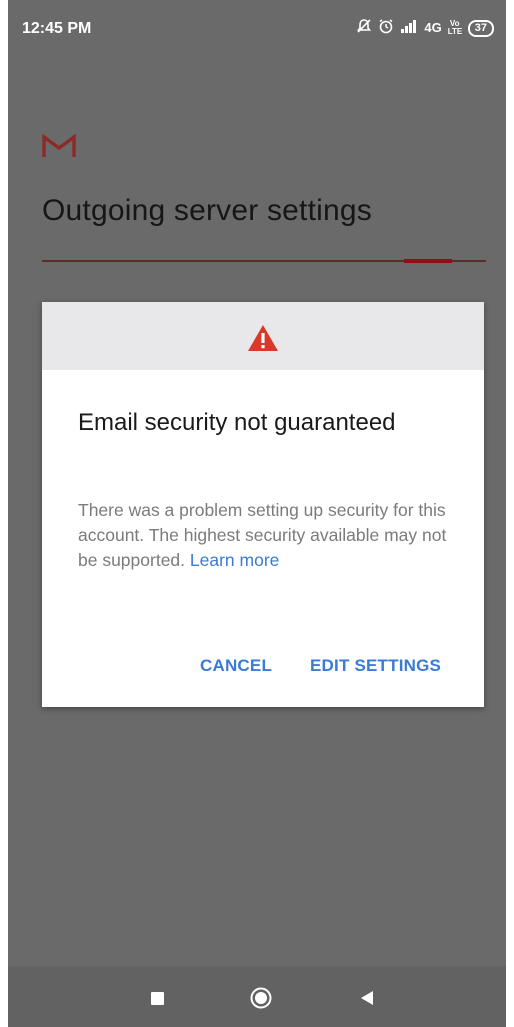  I want to click on progress-indicator, so click(428, 261).